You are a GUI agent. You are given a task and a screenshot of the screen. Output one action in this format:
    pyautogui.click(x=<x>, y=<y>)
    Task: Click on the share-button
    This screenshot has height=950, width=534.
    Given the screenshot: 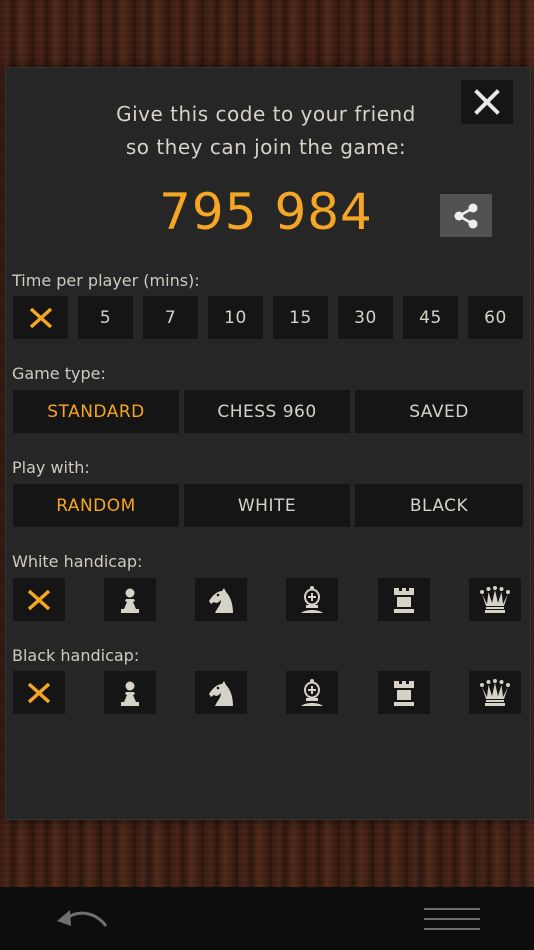 What is the action you would take?
    pyautogui.click(x=466, y=215)
    